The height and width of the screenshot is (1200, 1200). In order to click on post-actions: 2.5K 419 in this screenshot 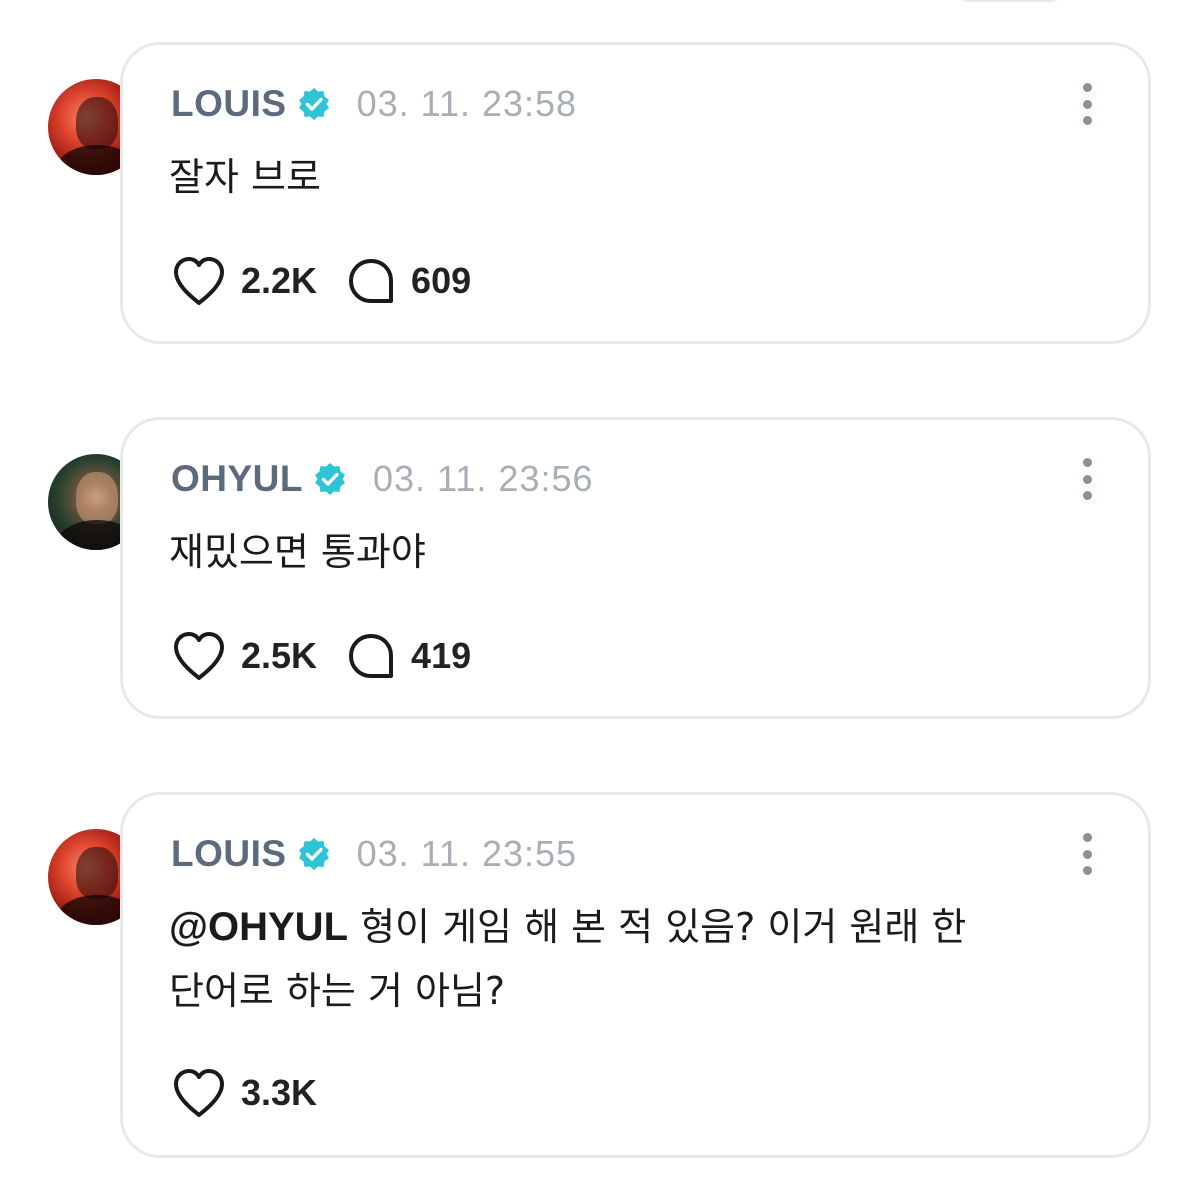, I will do `click(321, 656)`.